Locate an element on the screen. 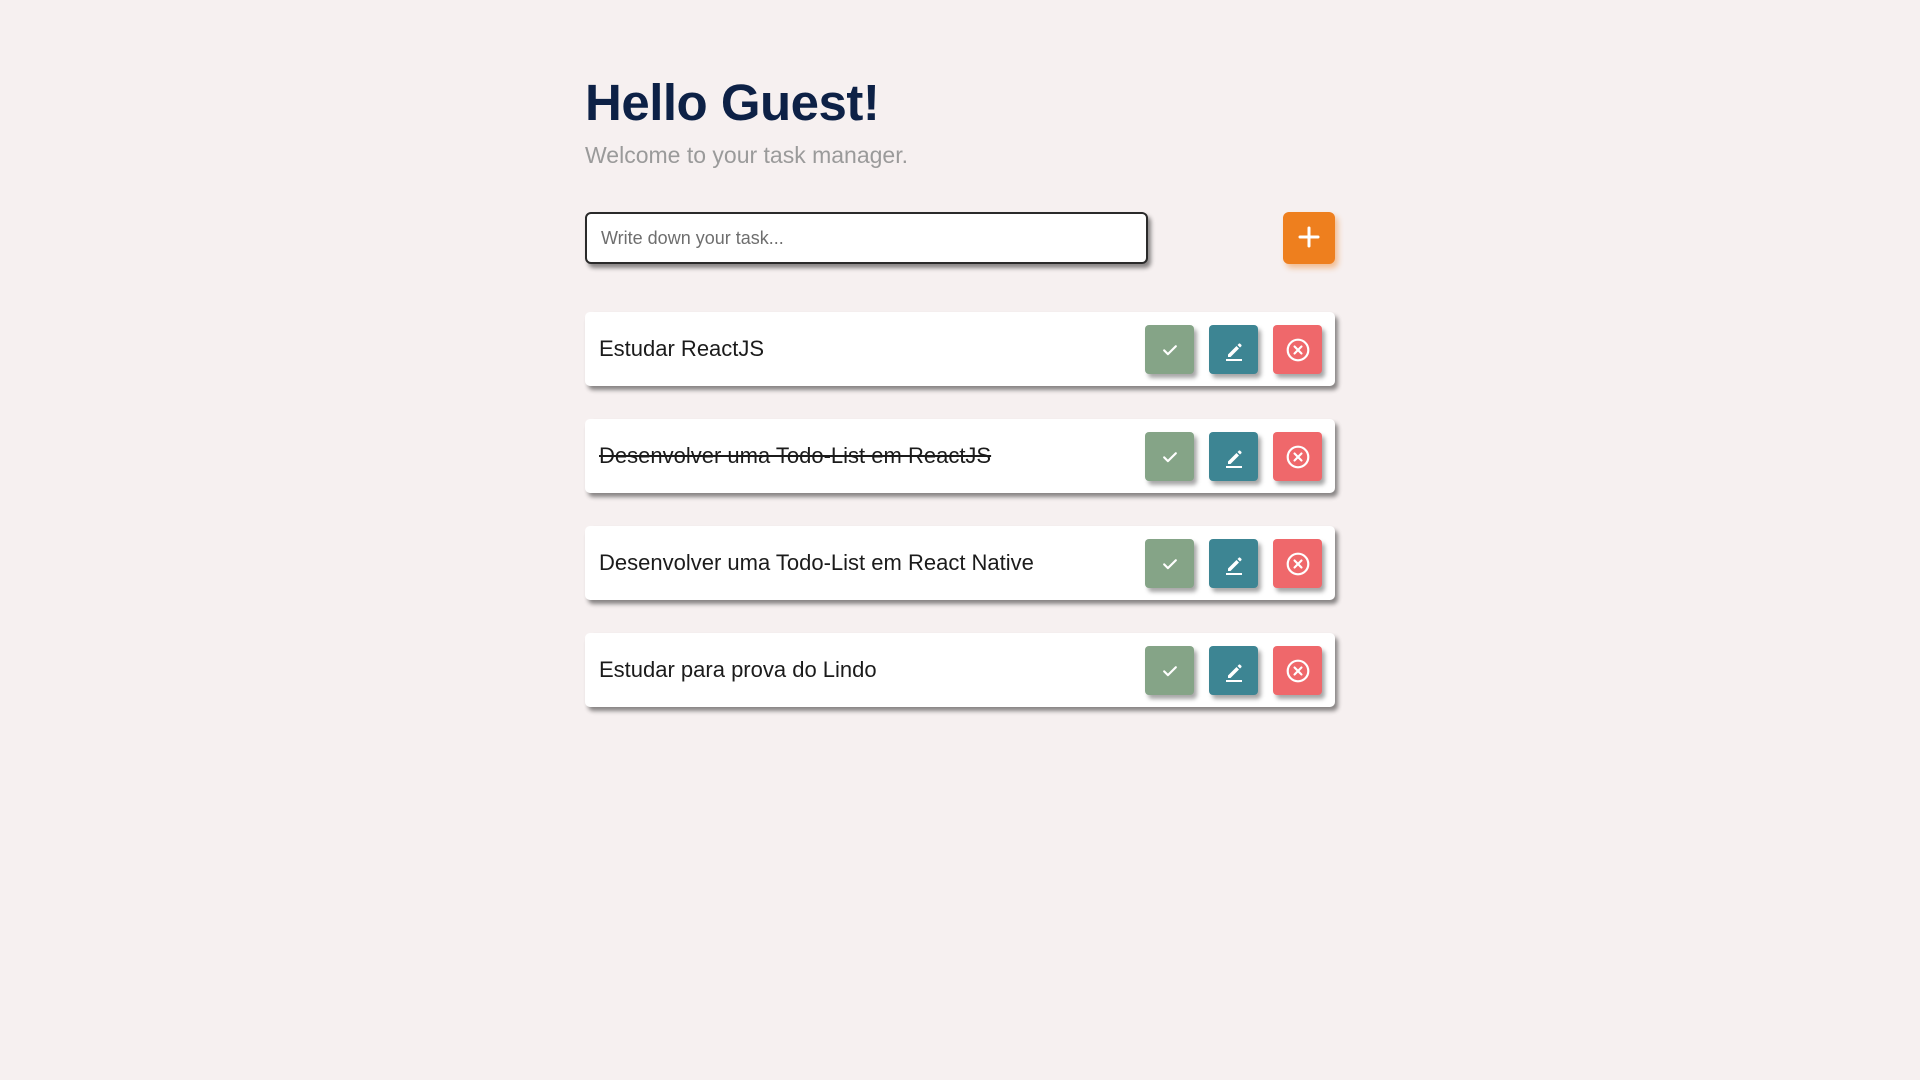  task-text: Estudar ReactJS is located at coordinates (682, 348).